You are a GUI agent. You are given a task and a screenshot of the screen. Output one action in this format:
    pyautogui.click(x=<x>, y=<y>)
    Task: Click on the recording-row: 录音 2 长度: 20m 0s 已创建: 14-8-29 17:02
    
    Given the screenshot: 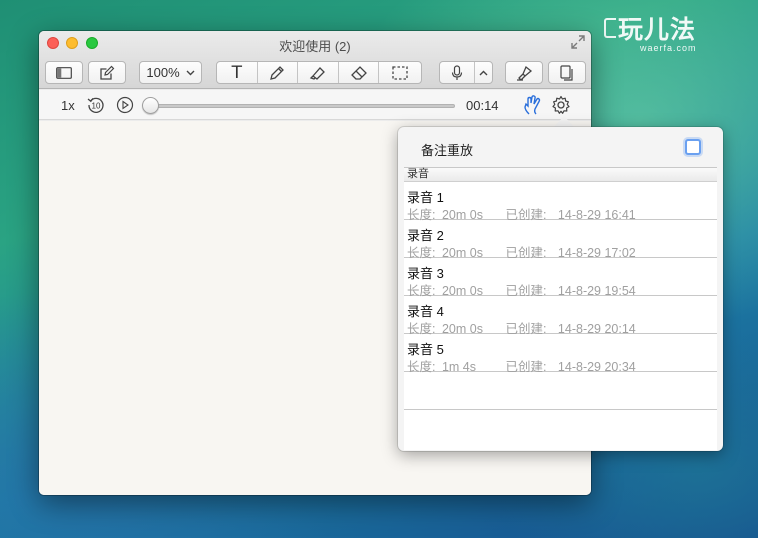 What is the action you would take?
    pyautogui.click(x=560, y=240)
    